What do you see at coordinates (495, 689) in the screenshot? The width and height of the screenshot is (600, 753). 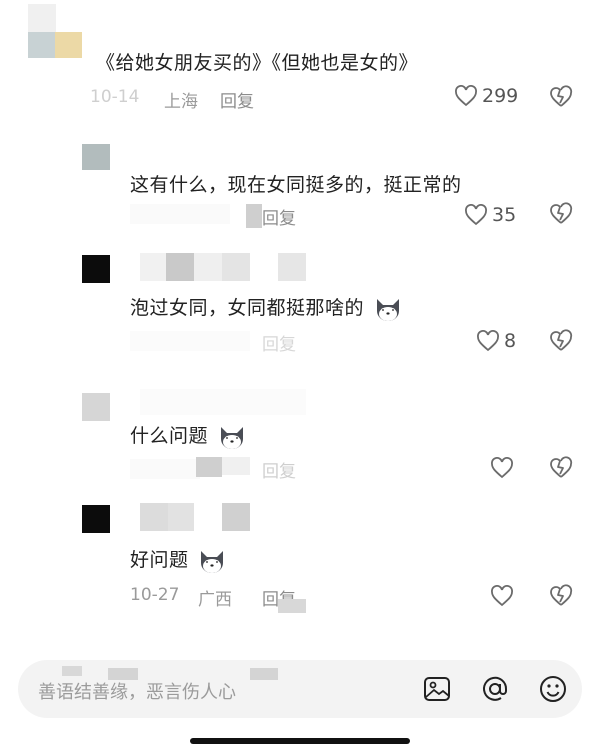 I see `at-icon` at bounding box center [495, 689].